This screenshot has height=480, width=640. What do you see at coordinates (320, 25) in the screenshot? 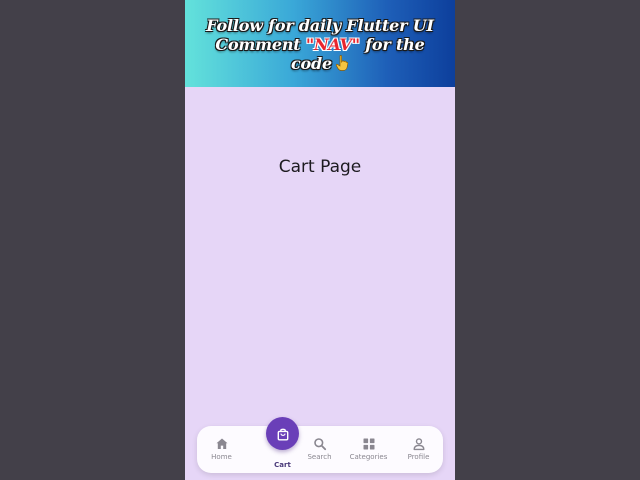
I see `banner-line-1: Follow for daily Flutter UI` at bounding box center [320, 25].